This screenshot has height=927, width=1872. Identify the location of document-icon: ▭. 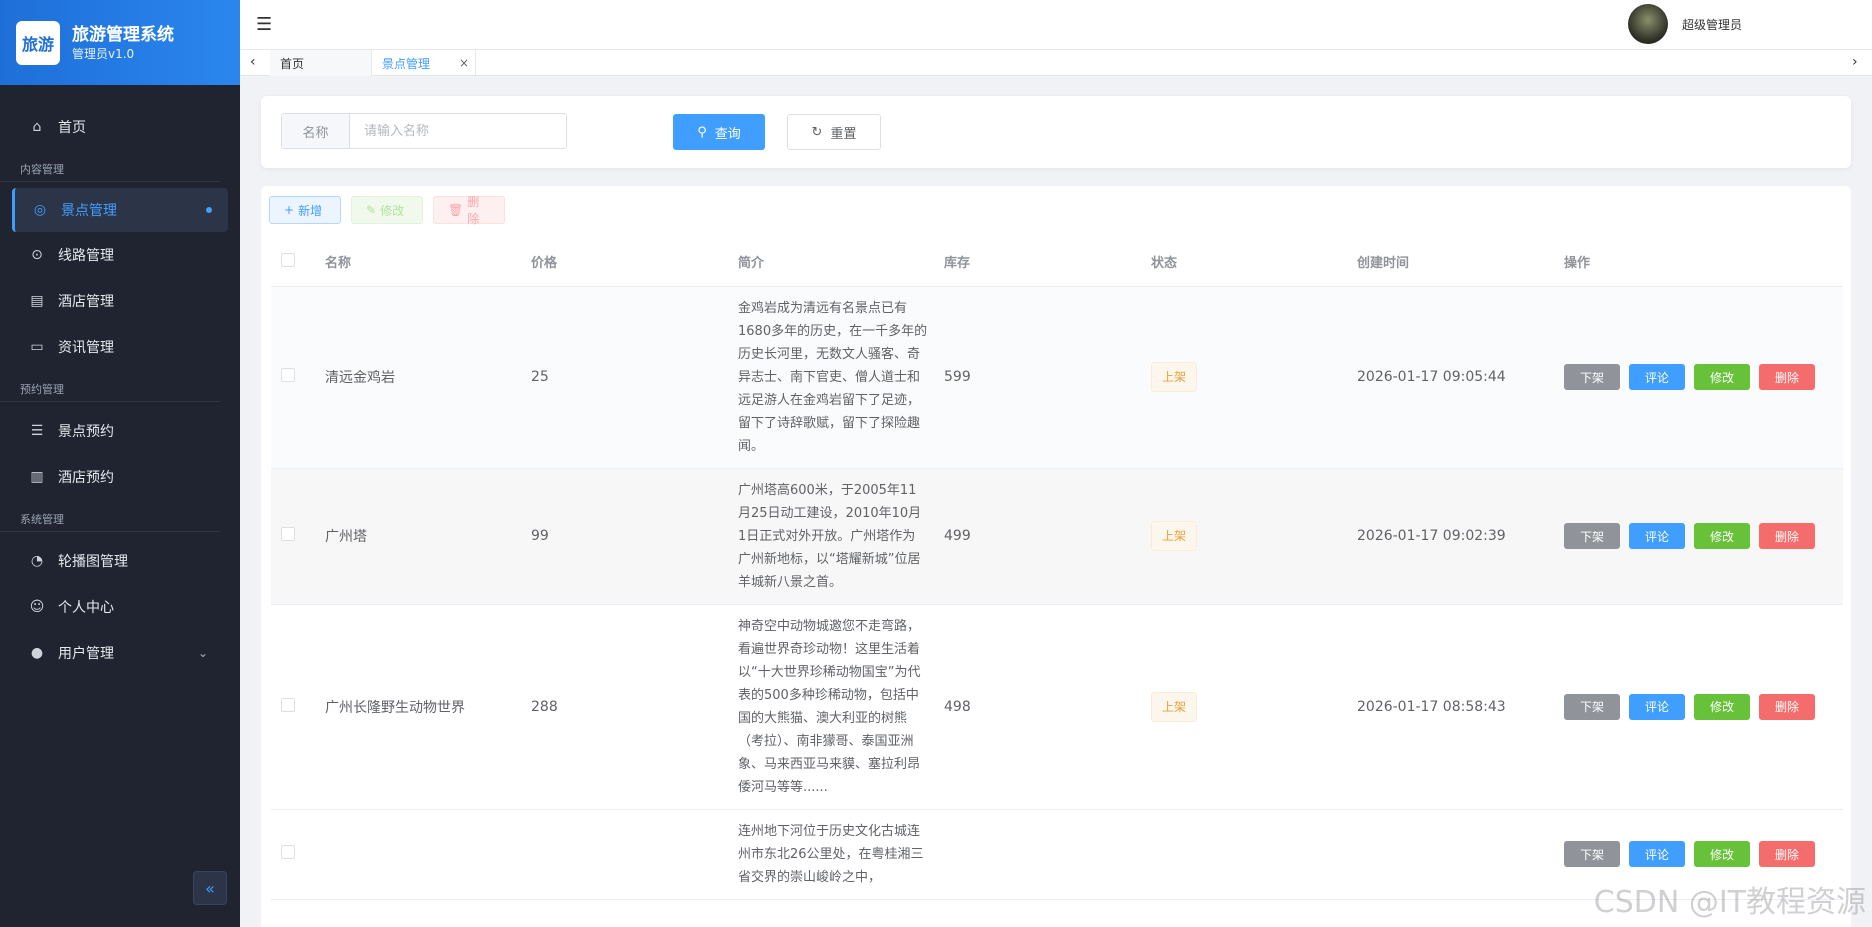
(37, 347).